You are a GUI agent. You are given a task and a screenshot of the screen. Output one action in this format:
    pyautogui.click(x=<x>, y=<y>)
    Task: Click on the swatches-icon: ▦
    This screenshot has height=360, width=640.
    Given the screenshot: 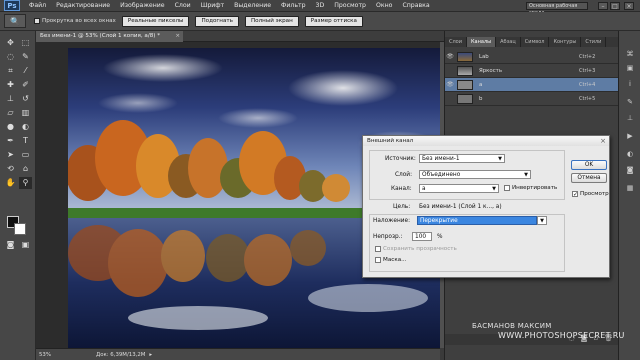 What is the action you would take?
    pyautogui.click(x=630, y=188)
    